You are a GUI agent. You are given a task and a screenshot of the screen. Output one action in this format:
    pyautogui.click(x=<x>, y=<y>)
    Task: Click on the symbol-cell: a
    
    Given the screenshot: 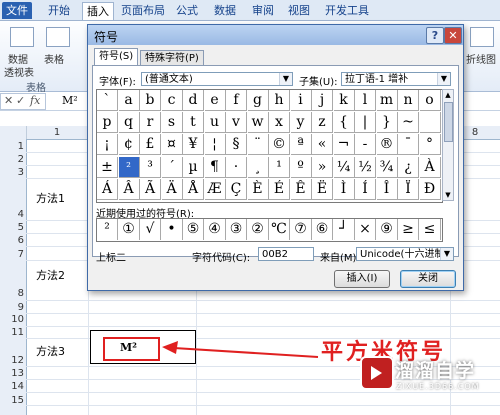 What is the action you would take?
    pyautogui.click(x=129, y=100)
    